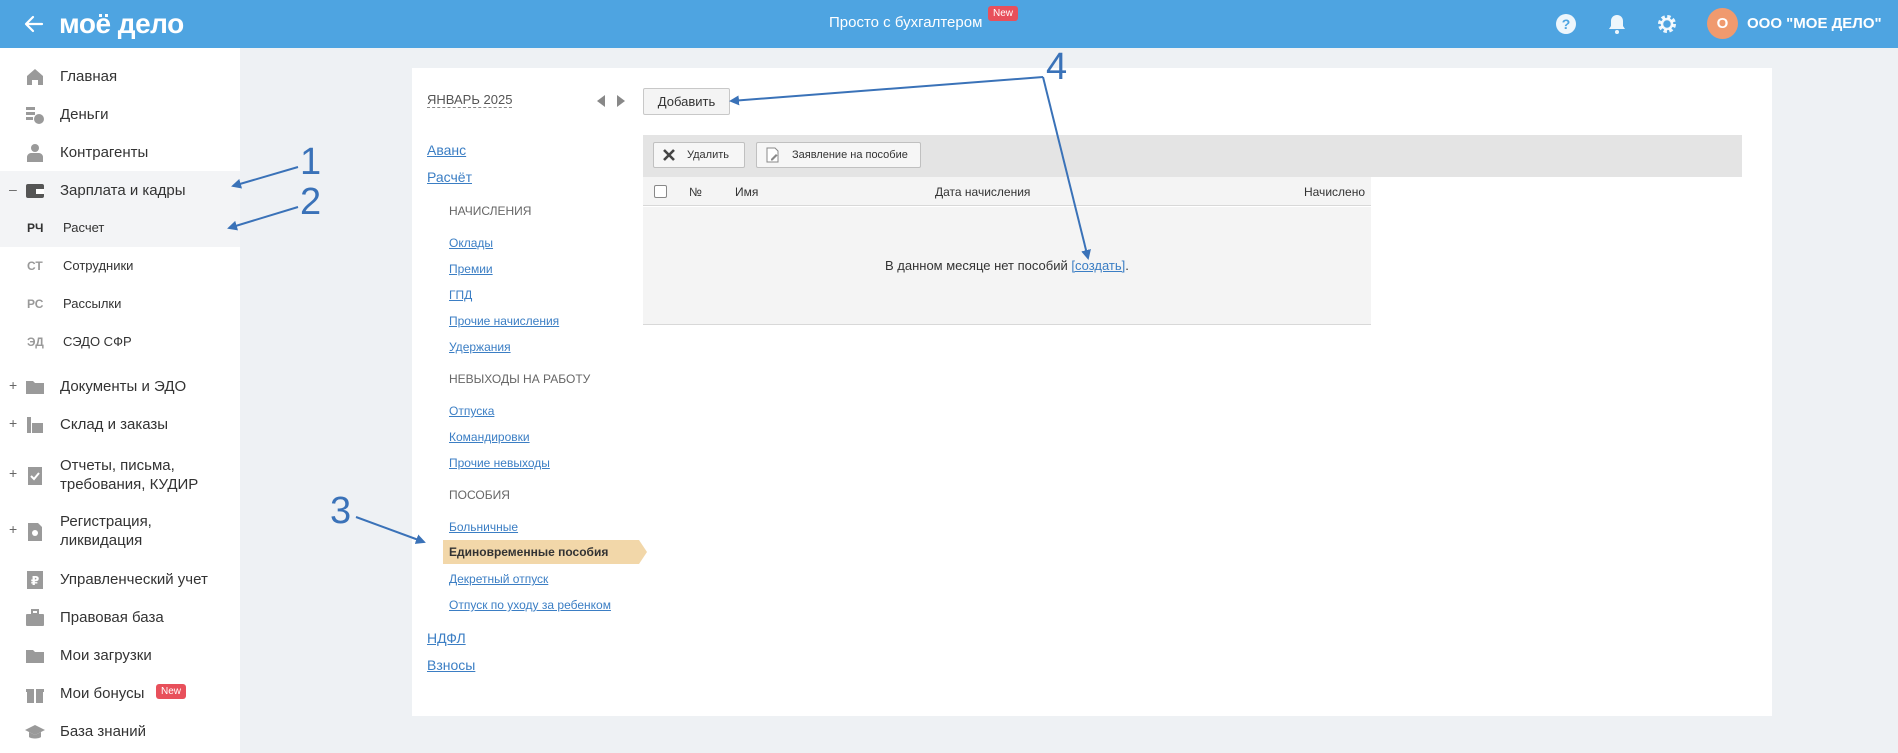 This screenshot has height=753, width=1898. Describe the element at coordinates (1127, 265) in the screenshot. I see `empty-state-period: .` at that location.